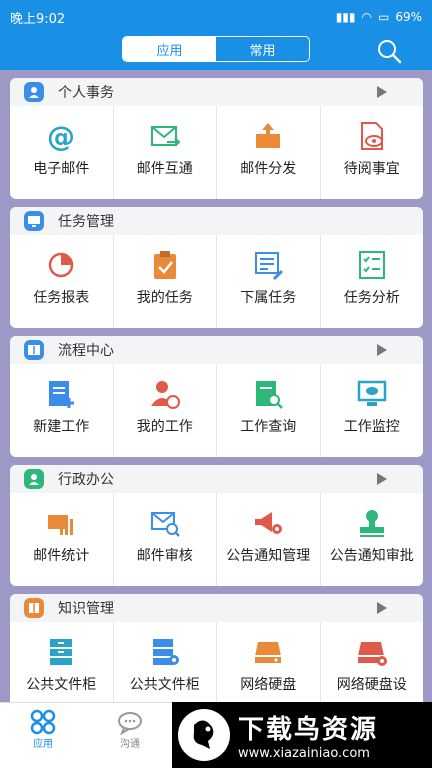 The height and width of the screenshot is (768, 432). I want to click on app-mail-dispatch: 邮件分发, so click(269, 152).